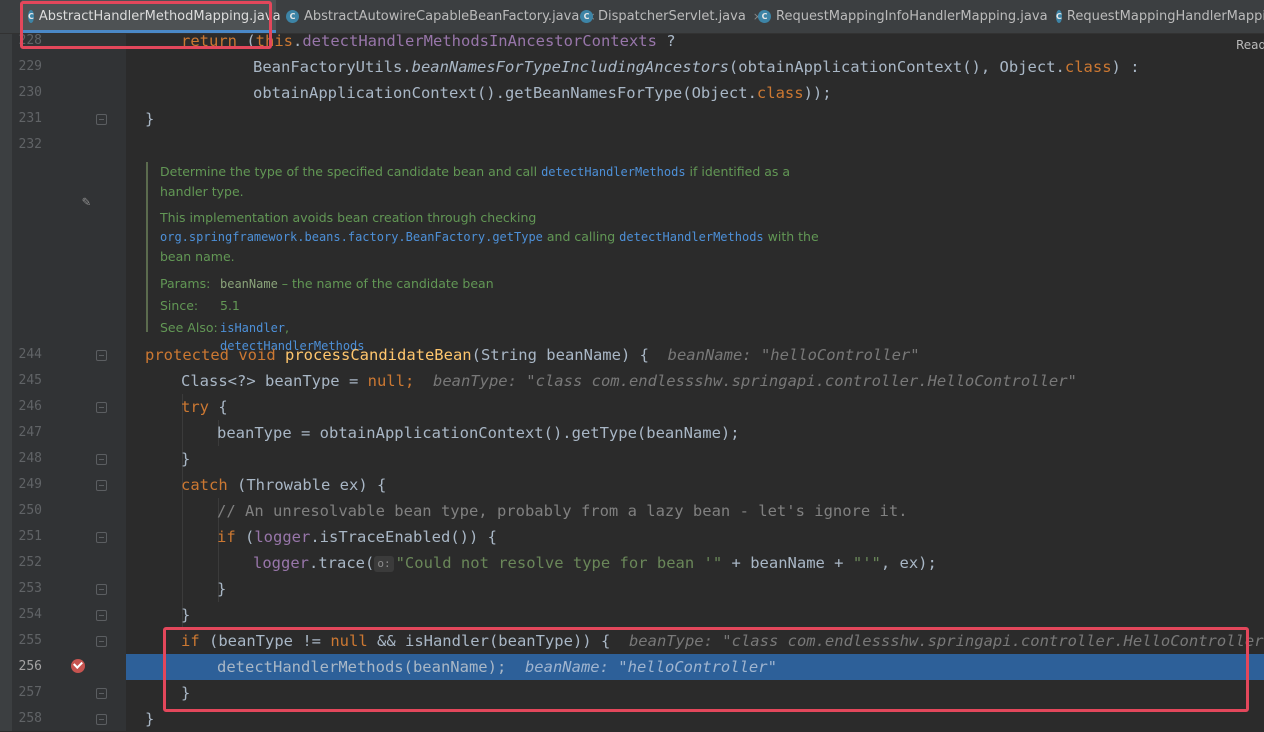  What do you see at coordinates (896, 67) in the screenshot?
I see `token-text: (obtainApplicationContext(), Object.` at bounding box center [896, 67].